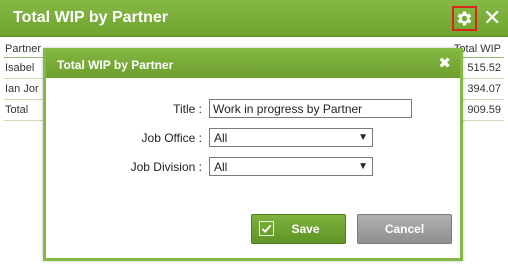  I want to click on job-office-label: Job Office :, so click(171, 138).